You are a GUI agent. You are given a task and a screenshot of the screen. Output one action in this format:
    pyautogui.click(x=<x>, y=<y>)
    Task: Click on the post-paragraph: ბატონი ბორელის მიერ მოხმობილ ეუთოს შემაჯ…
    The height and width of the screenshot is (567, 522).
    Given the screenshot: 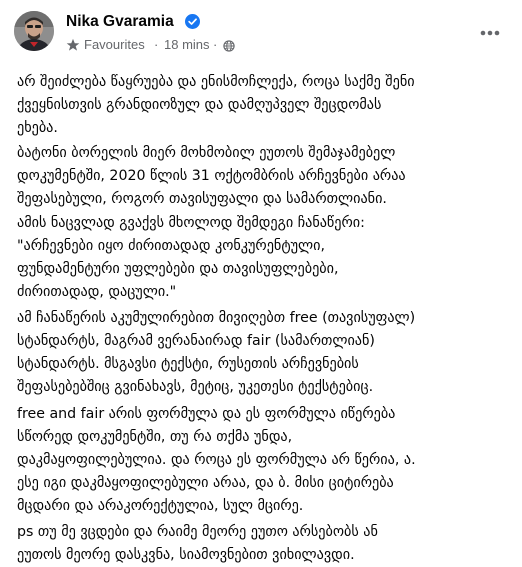 What is the action you would take?
    pyautogui.click(x=211, y=176)
    